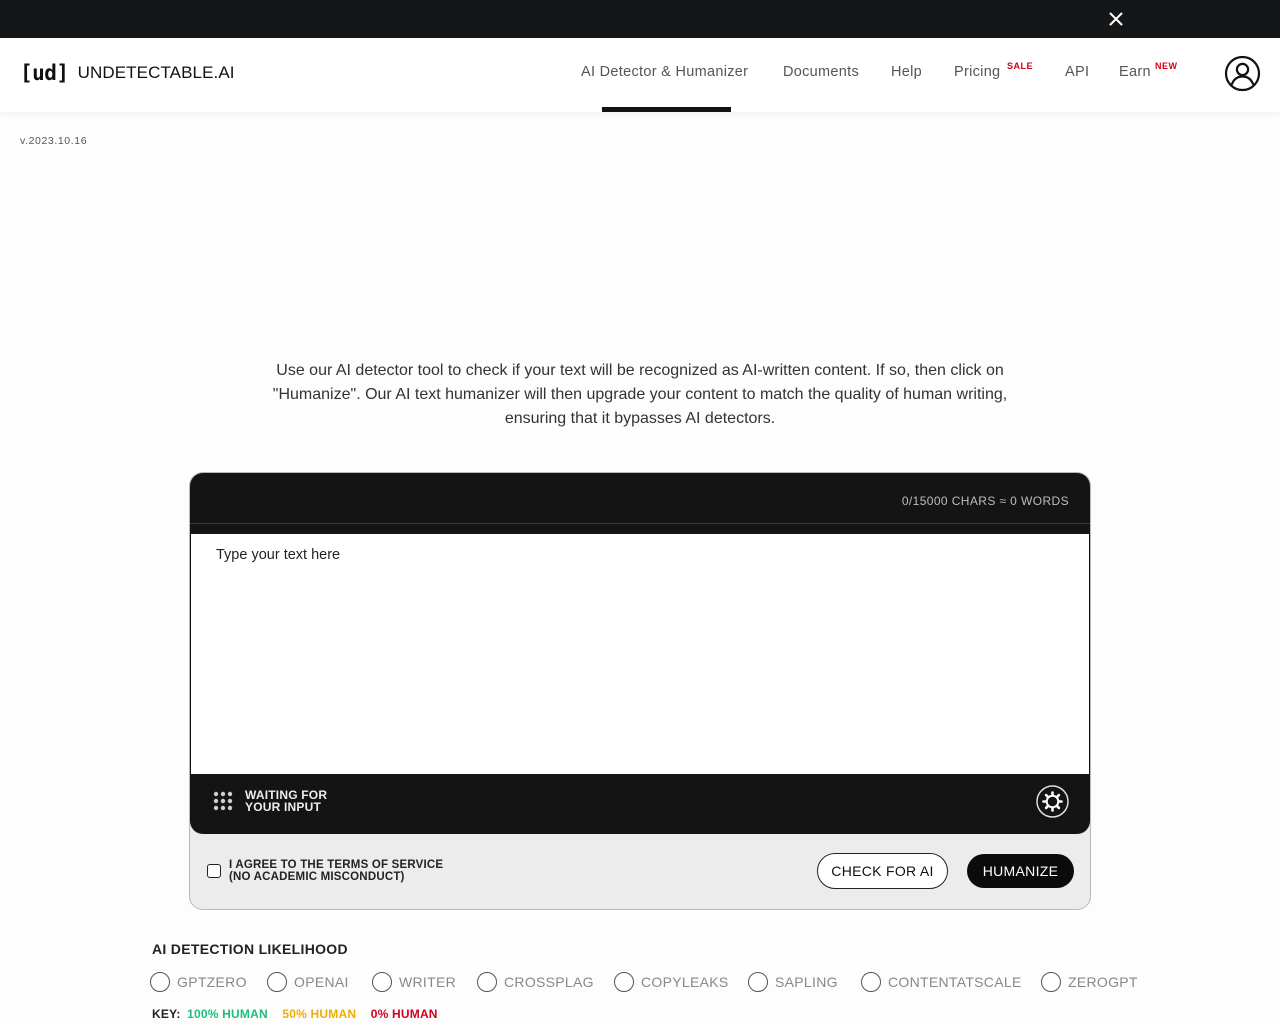  I want to click on detector-name: COPYLEAKS, so click(685, 982).